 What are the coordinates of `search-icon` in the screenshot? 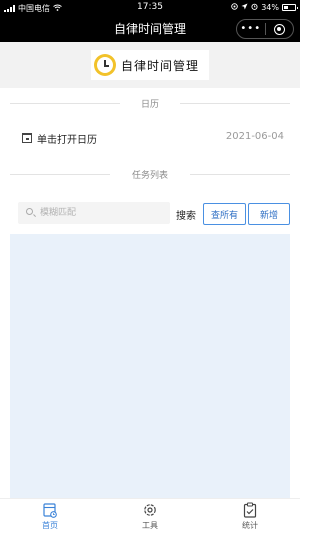 It's located at (29, 211).